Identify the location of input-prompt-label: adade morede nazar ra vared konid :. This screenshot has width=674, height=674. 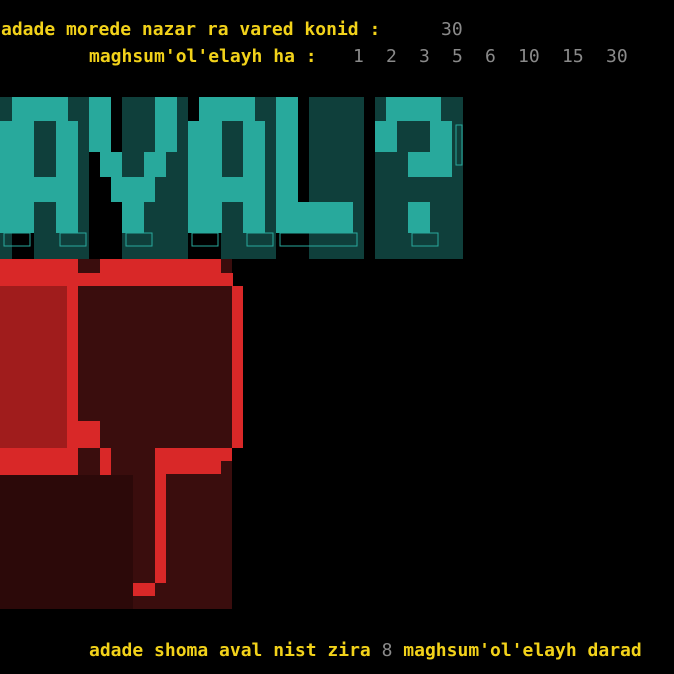
(191, 29).